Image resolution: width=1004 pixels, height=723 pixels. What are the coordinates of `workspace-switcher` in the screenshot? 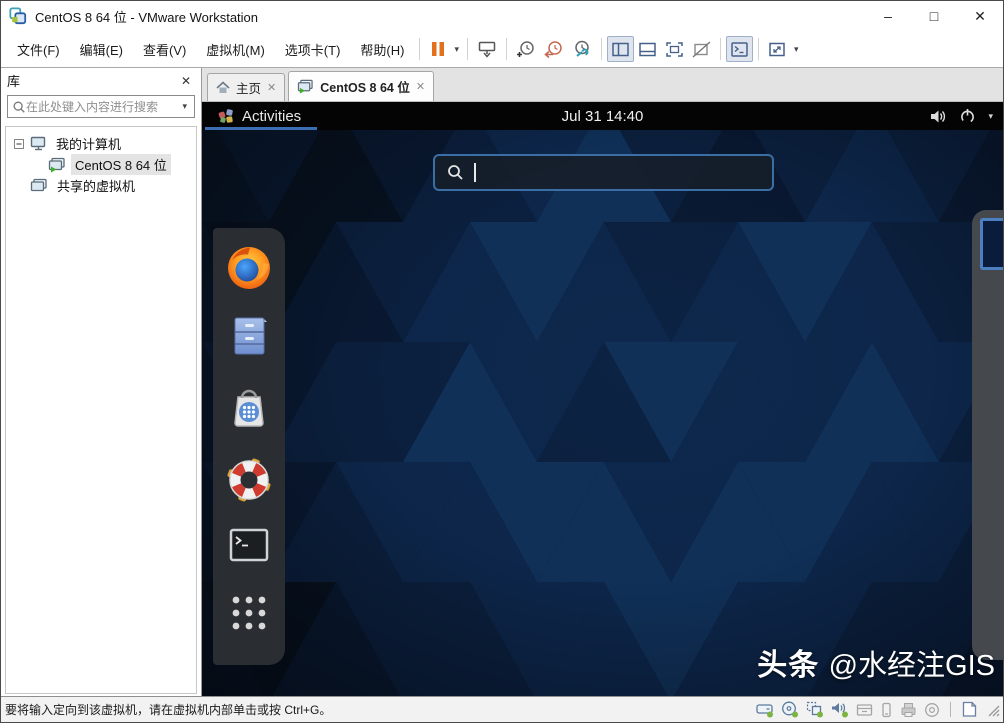 It's located at (987, 435).